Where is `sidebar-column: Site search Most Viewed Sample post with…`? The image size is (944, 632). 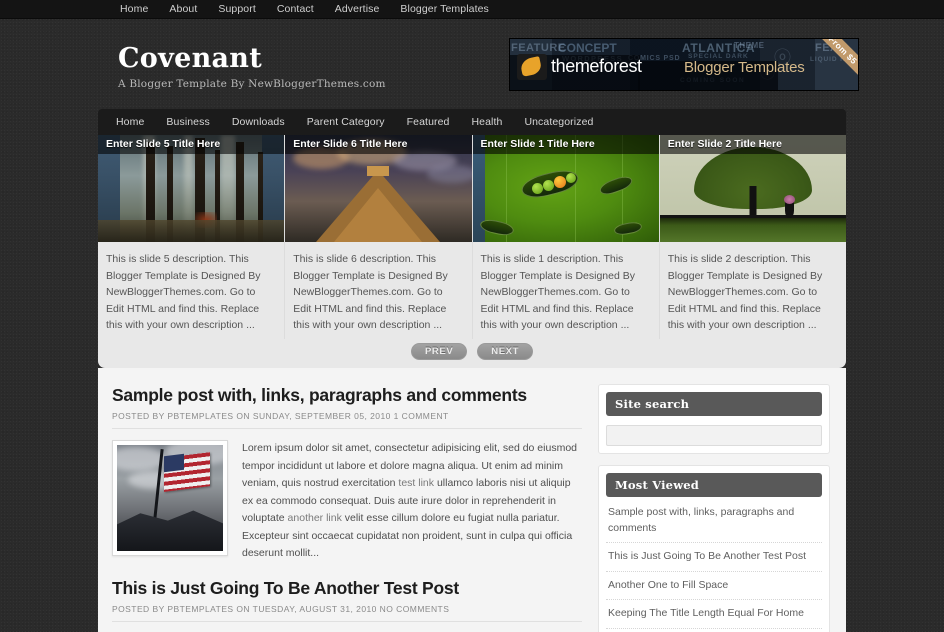 sidebar-column: Site search Most Viewed Sample post with… is located at coordinates (714, 508).